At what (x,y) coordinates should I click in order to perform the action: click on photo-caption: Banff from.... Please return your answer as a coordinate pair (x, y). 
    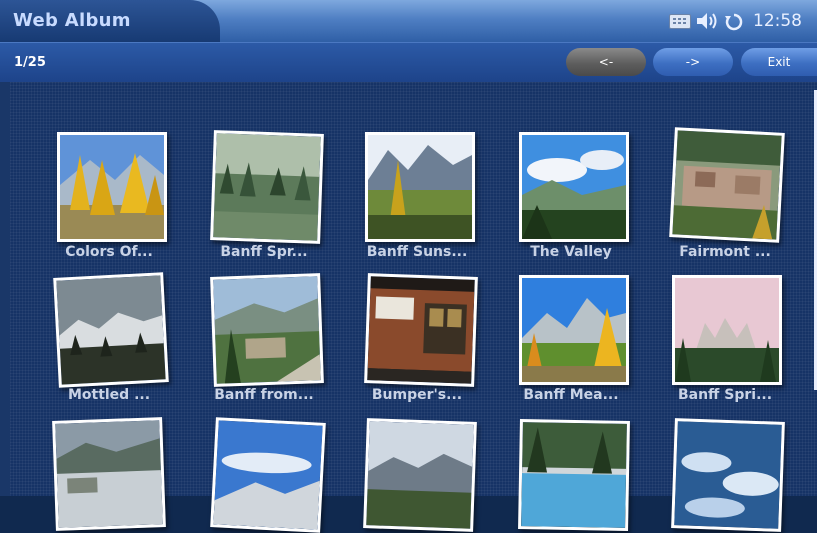
    Looking at the image, I should click on (264, 395).